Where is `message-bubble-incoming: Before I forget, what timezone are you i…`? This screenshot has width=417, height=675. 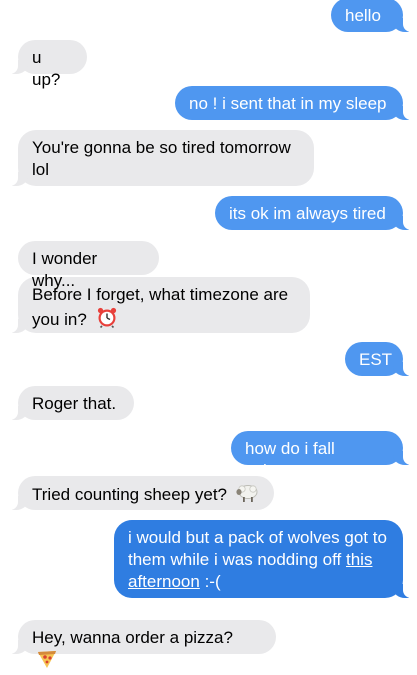
message-bubble-incoming: Before I forget, what timezone are you i… is located at coordinates (159, 305).